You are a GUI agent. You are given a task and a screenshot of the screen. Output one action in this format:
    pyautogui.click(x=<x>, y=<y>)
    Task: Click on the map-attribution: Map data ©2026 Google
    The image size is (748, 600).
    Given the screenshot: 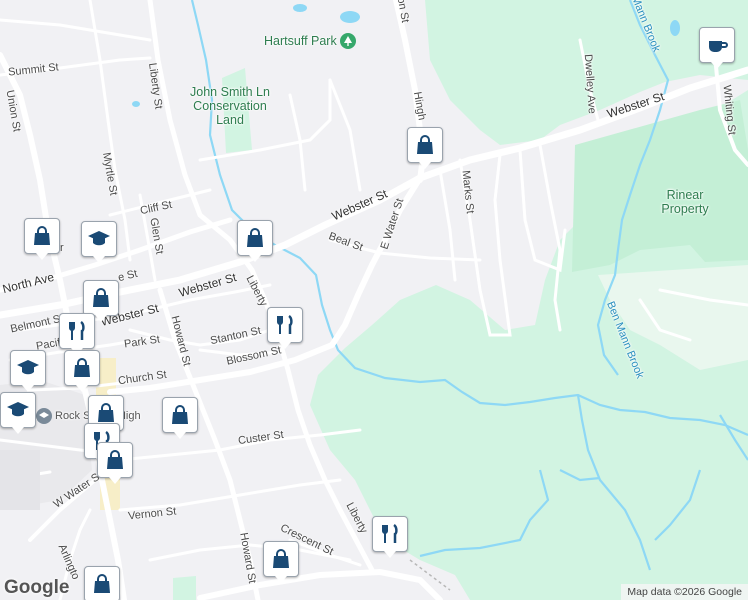 What is the action you would take?
    pyautogui.click(x=684, y=592)
    